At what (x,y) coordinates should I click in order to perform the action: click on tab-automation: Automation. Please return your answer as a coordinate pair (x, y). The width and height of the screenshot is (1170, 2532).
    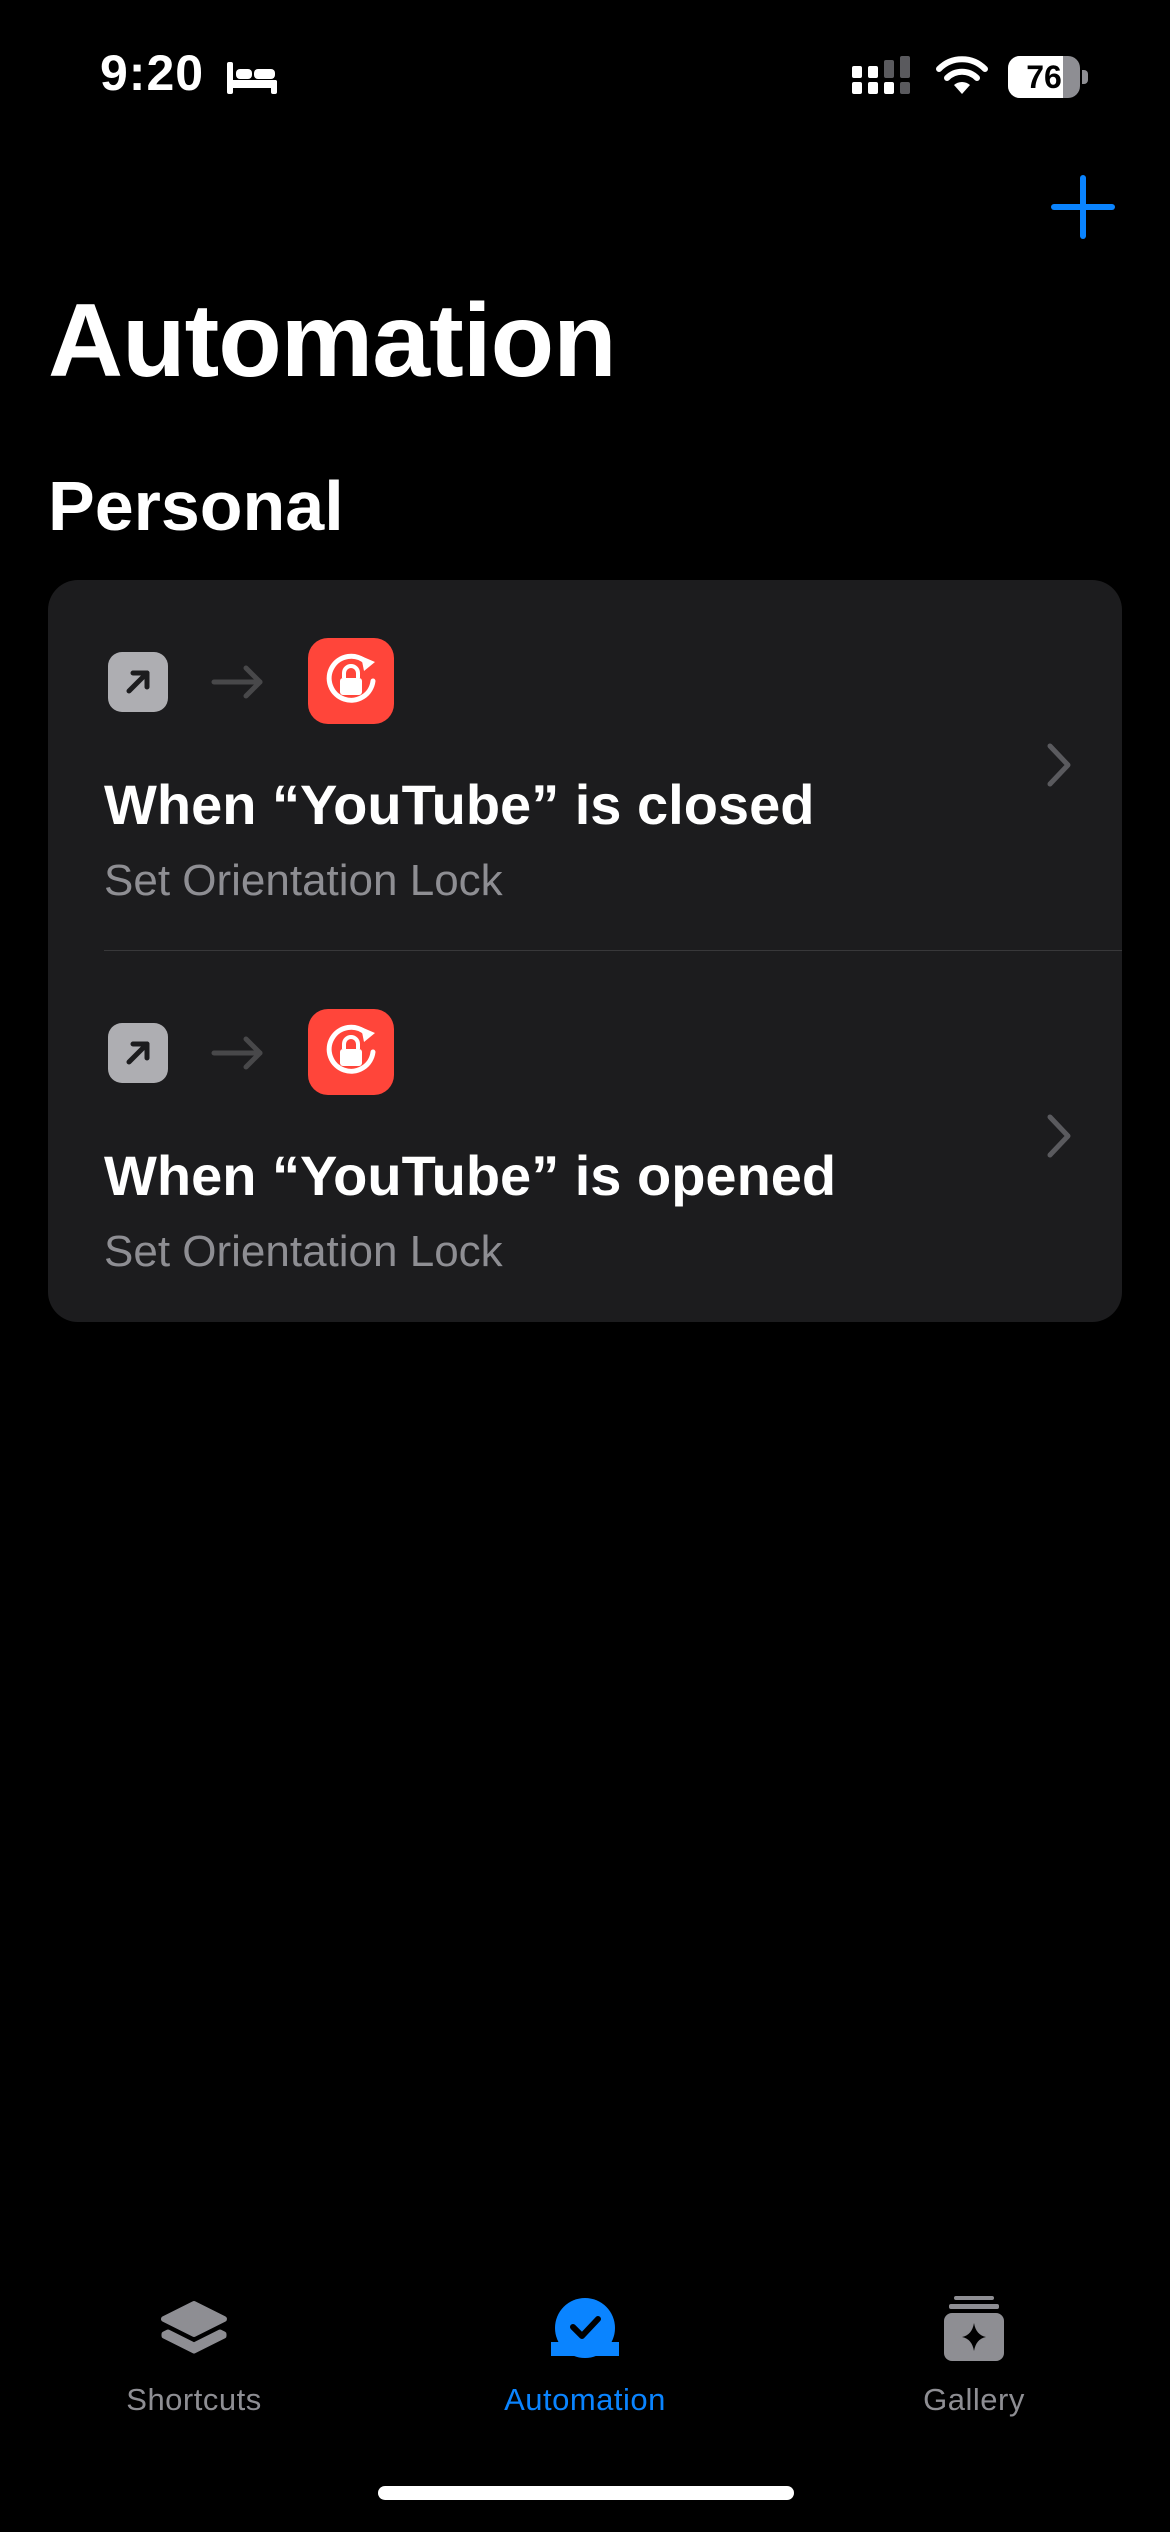
    Looking at the image, I should click on (585, 2350).